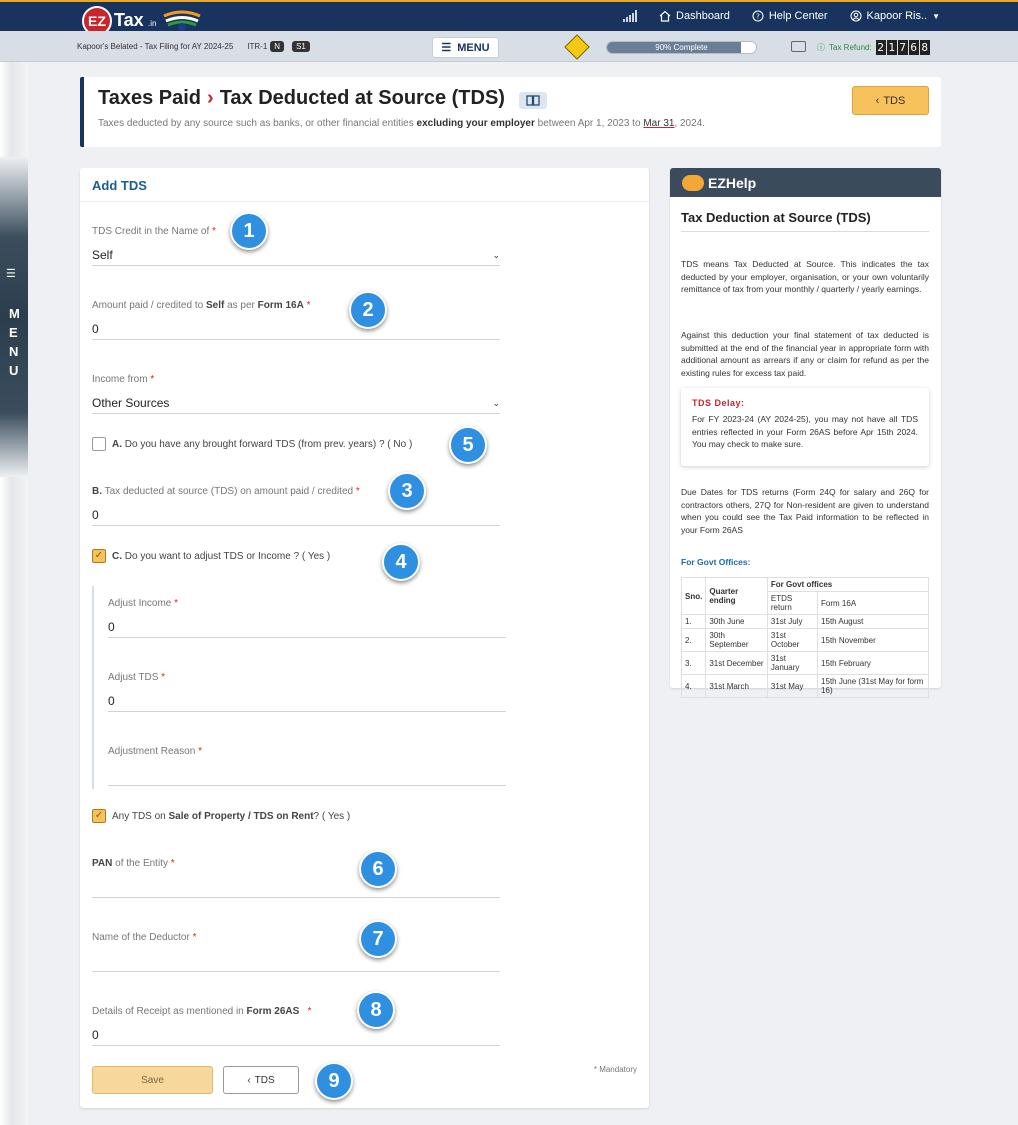 This screenshot has height=1125, width=1018. Describe the element at coordinates (368, 310) in the screenshot. I see `step-marker: 2` at that location.